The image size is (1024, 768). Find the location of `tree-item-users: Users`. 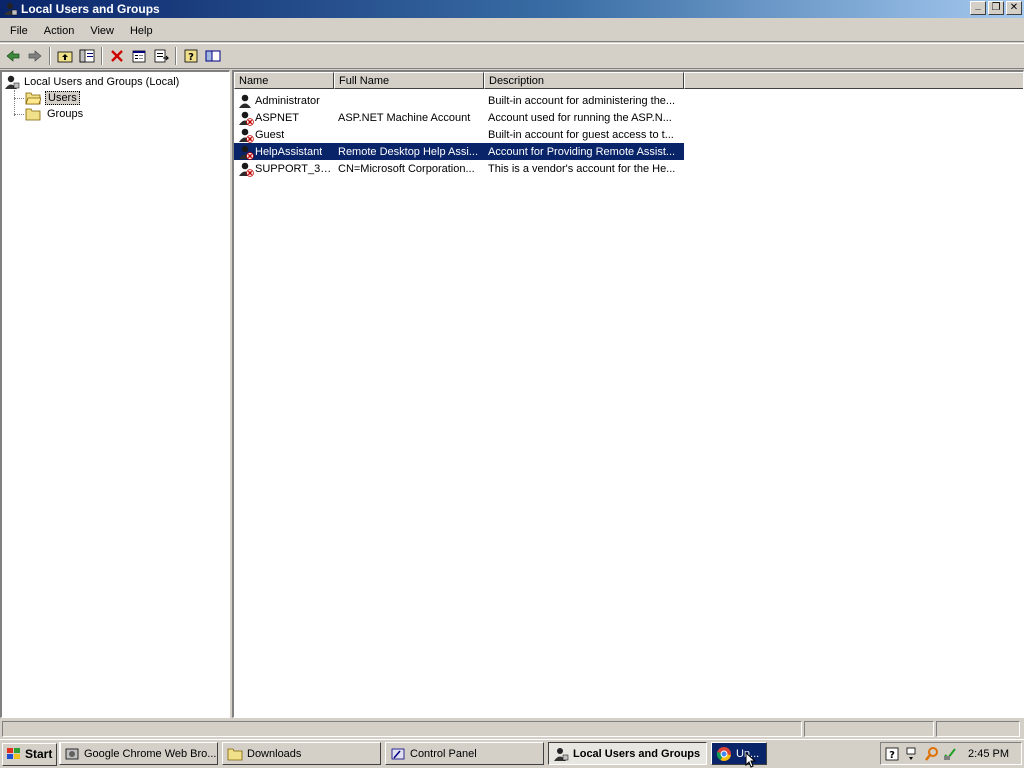

tree-item-users: Users is located at coordinates (52, 98).